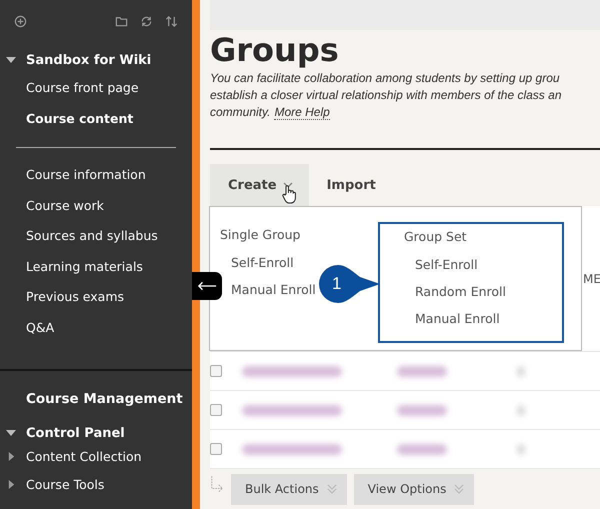 The image size is (600, 509). Describe the element at coordinates (289, 194) in the screenshot. I see `hand-cursor-icon` at that location.